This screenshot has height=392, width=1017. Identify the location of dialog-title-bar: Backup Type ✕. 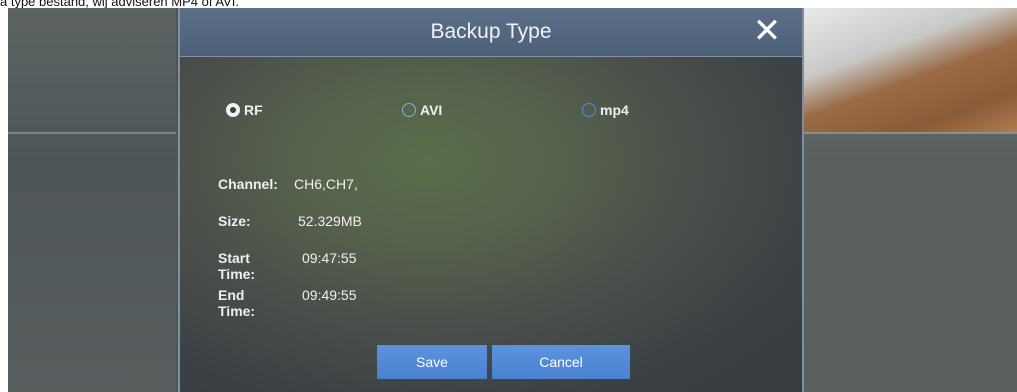
(491, 32).